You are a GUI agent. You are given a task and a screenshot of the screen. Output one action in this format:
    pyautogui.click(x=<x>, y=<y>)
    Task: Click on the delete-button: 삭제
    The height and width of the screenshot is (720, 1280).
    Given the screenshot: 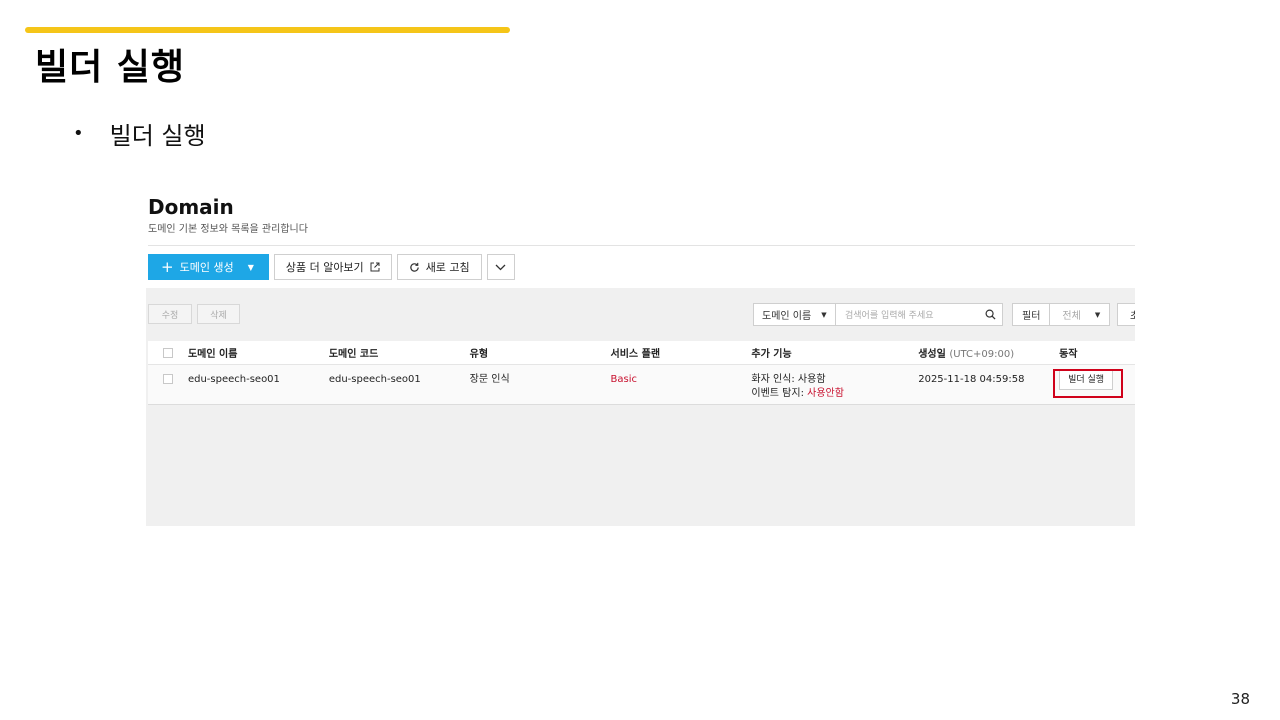 What is the action you would take?
    pyautogui.click(x=218, y=314)
    